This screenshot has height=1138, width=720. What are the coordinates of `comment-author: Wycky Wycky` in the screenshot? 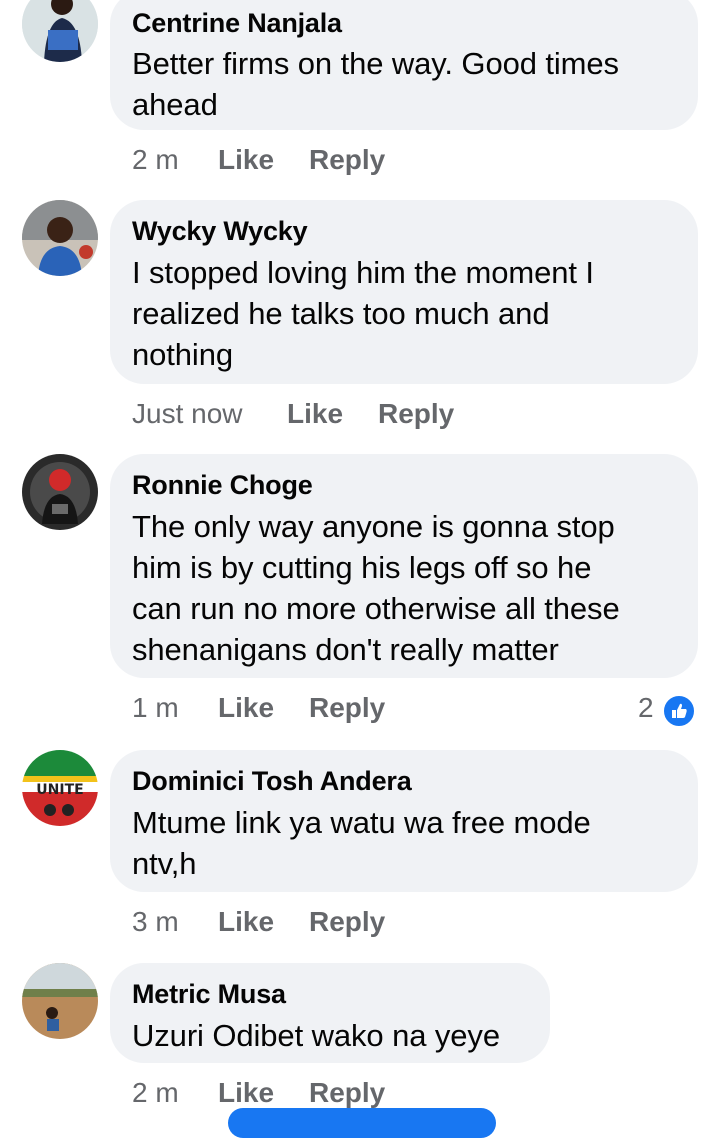 It's located at (404, 231).